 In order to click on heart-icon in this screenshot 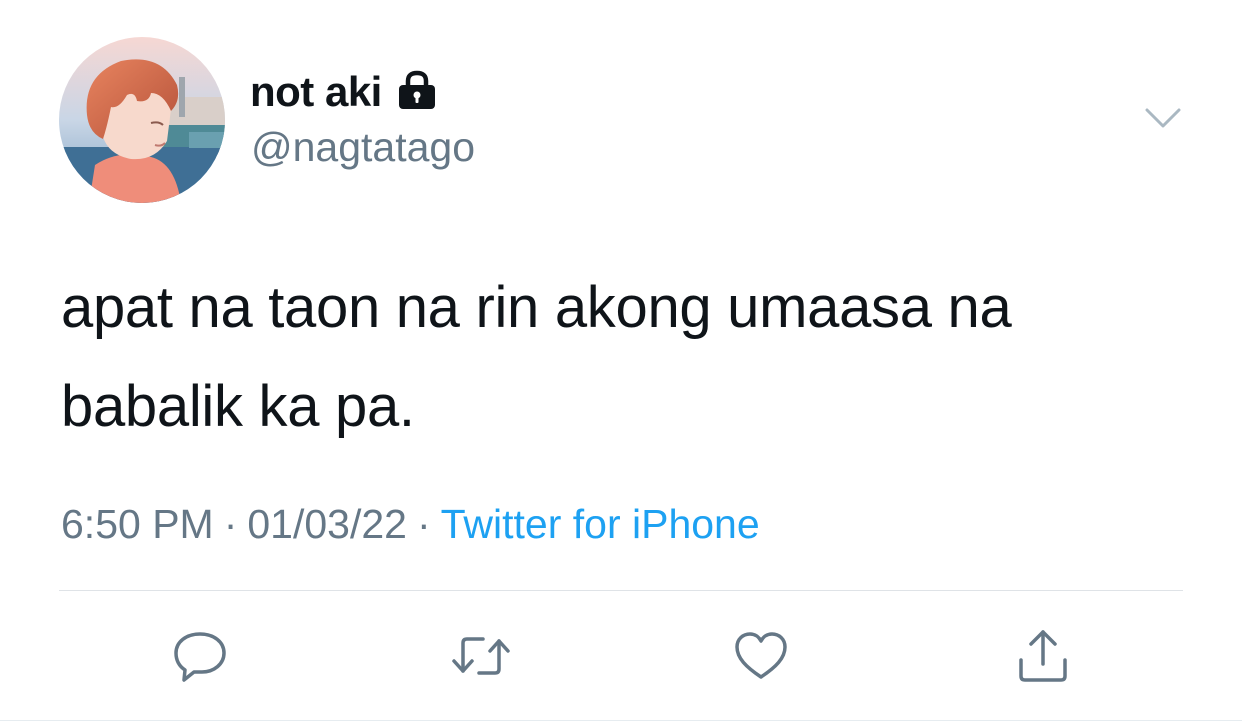, I will do `click(761, 655)`.